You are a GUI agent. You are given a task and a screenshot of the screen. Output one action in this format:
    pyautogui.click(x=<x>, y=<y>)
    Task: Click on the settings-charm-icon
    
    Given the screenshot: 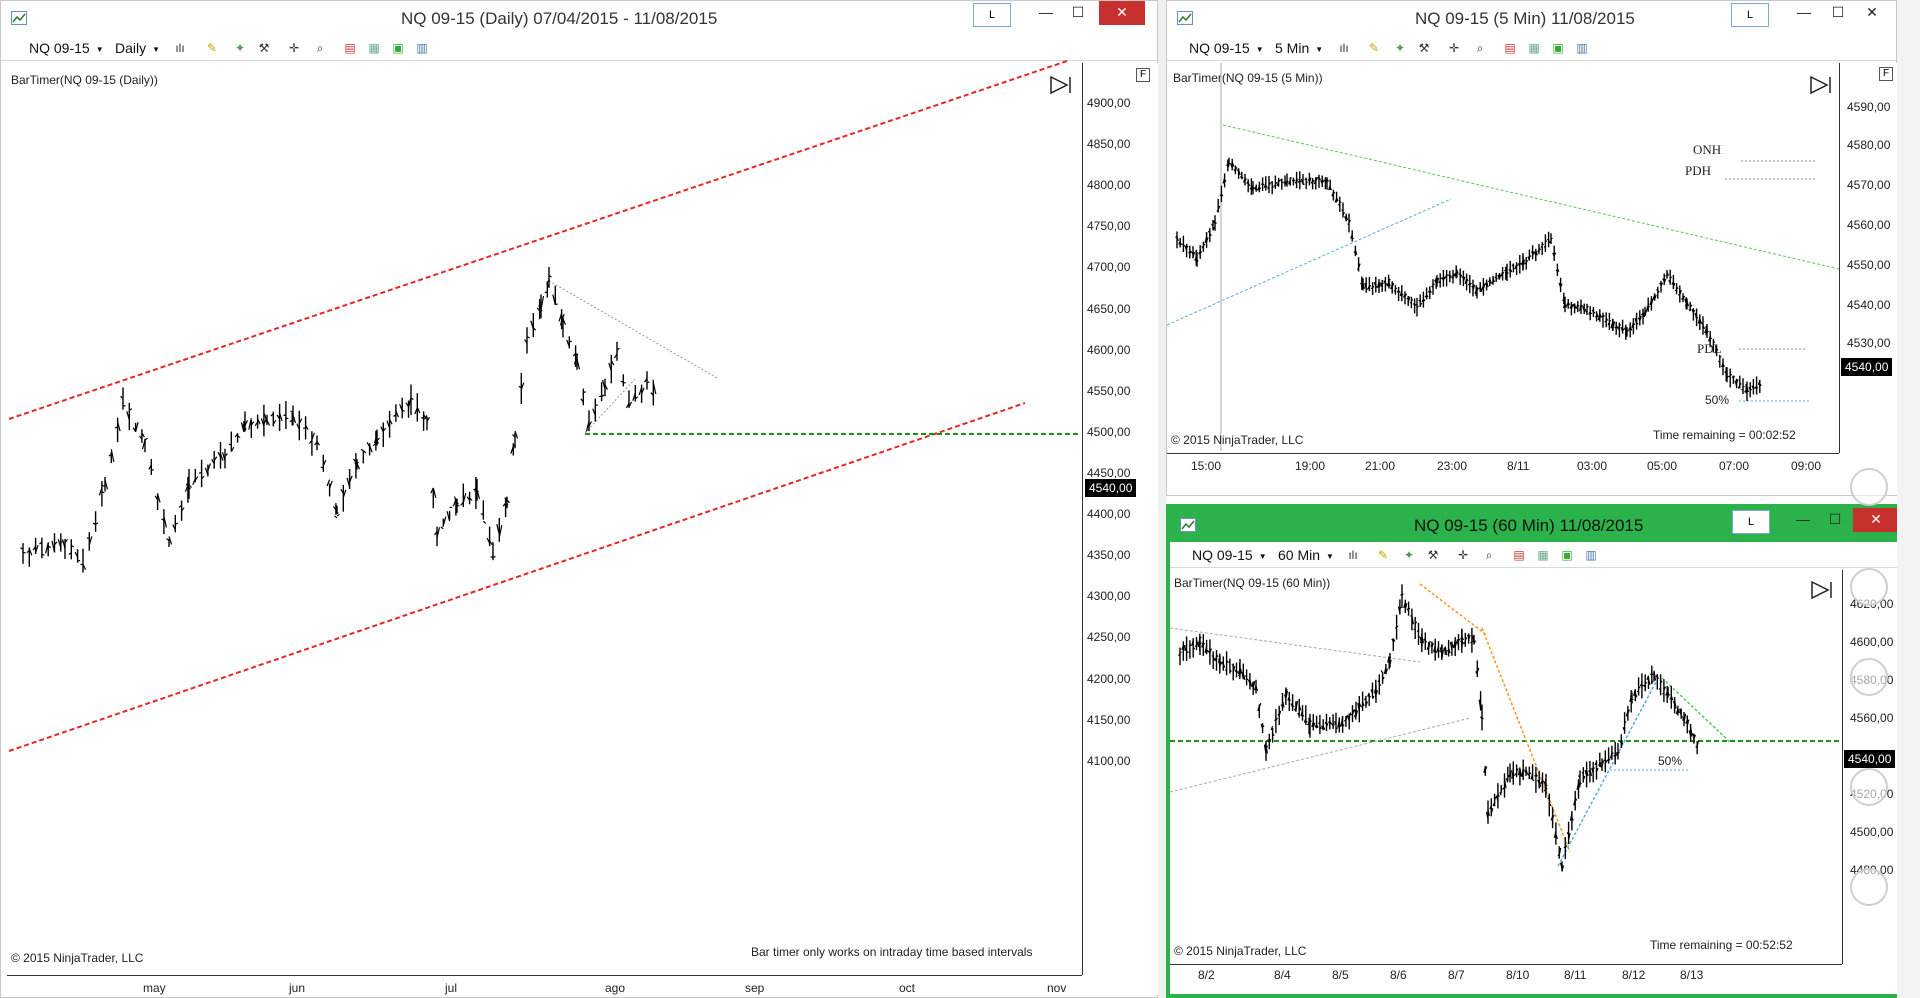 What is the action you would take?
    pyautogui.click(x=1869, y=887)
    